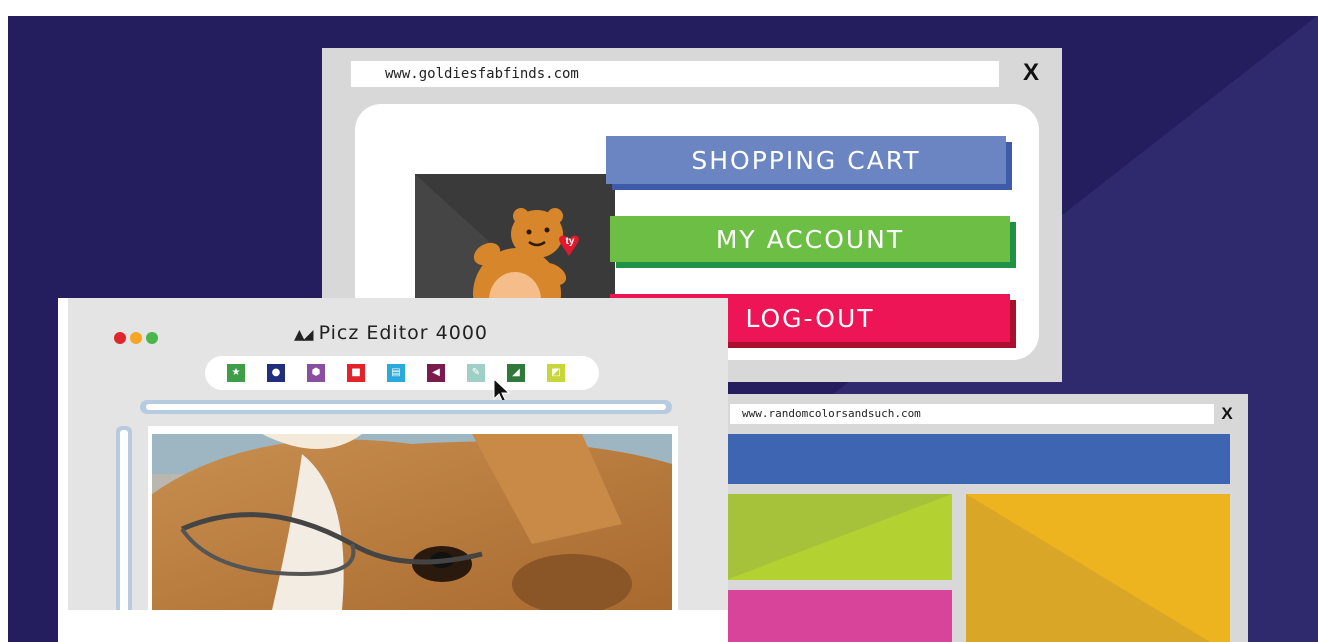 The width and height of the screenshot is (1318, 642). I want to click on color-block-lime, so click(839, 537).